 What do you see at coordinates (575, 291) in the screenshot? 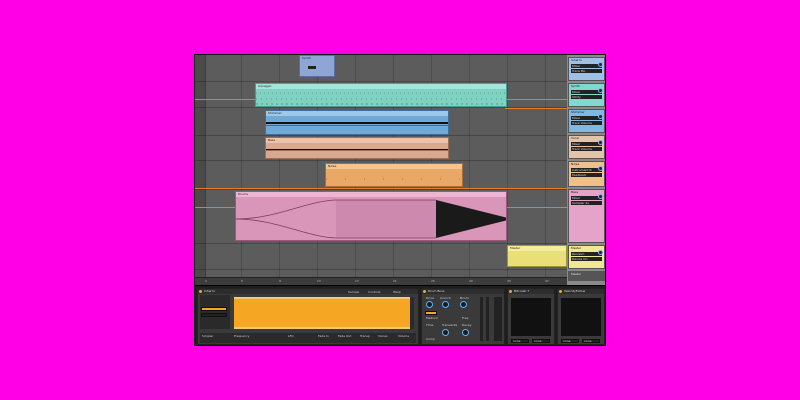
I see `device-title: VelocityFollow` at bounding box center [575, 291].